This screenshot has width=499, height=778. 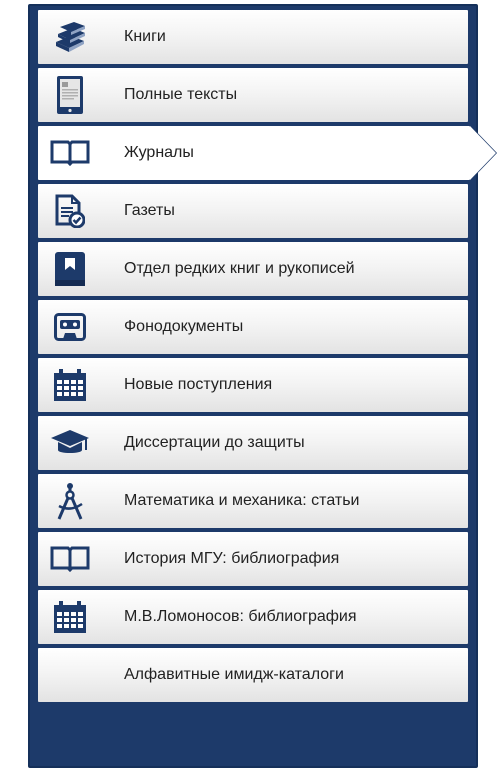 What do you see at coordinates (70, 327) in the screenshot?
I see `cassette-icon` at bounding box center [70, 327].